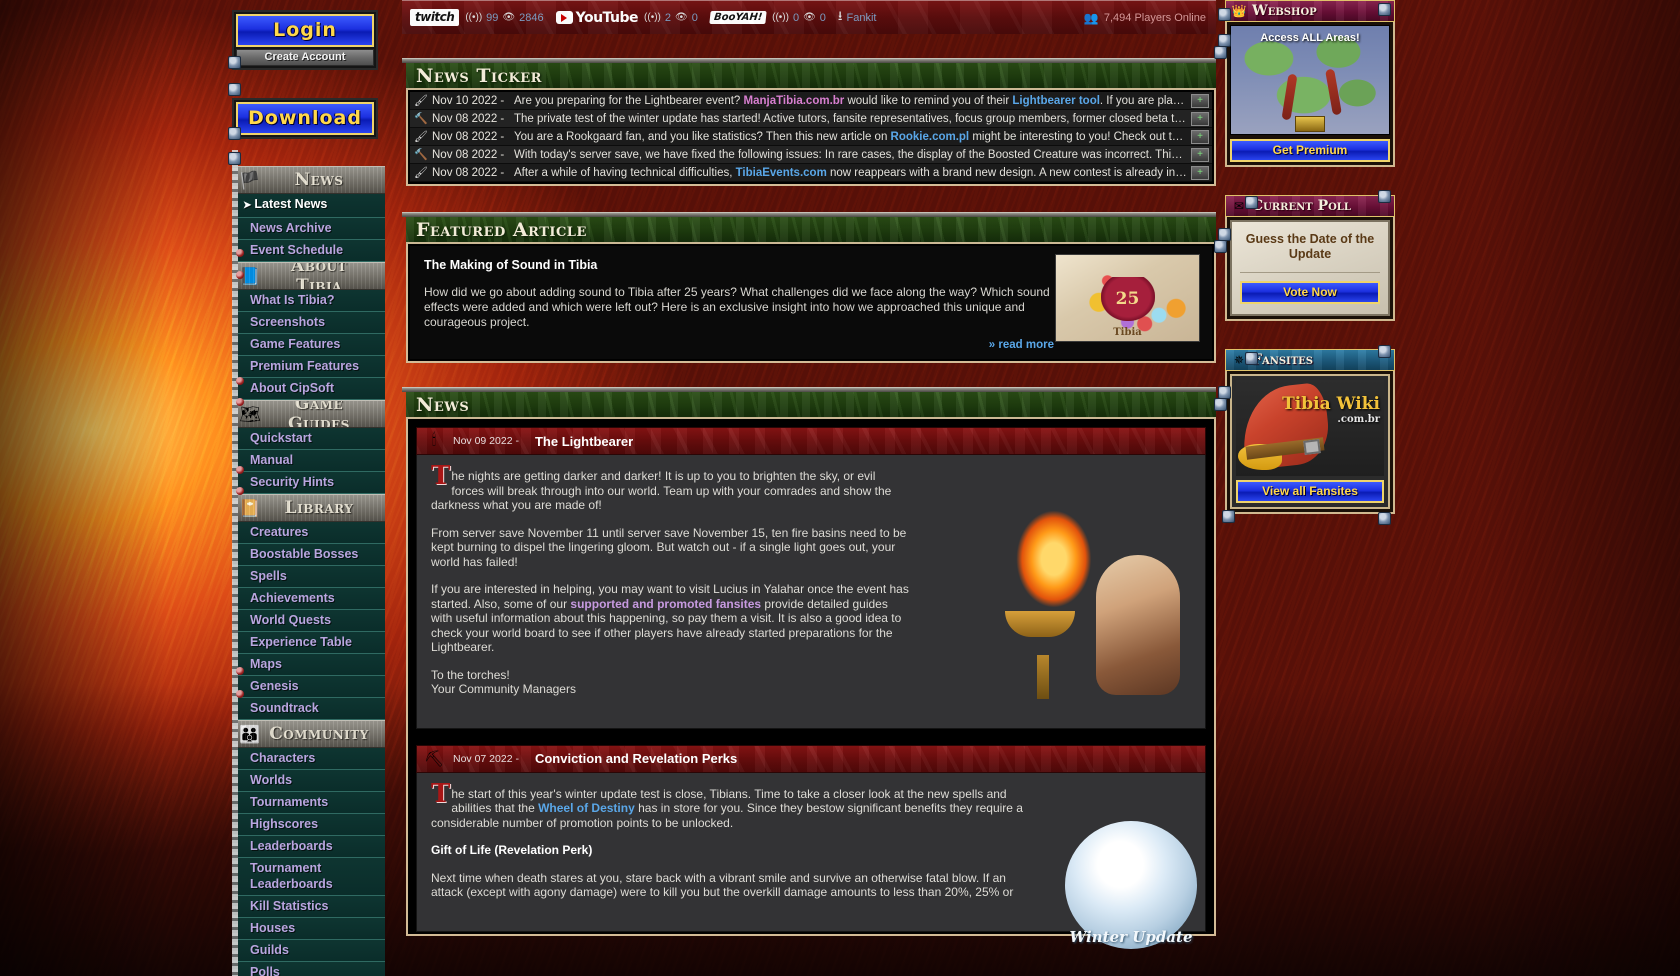 The height and width of the screenshot is (976, 1680). What do you see at coordinates (309, 907) in the screenshot?
I see `sidebar-item-kill-statistics: Kill Statistics` at bounding box center [309, 907].